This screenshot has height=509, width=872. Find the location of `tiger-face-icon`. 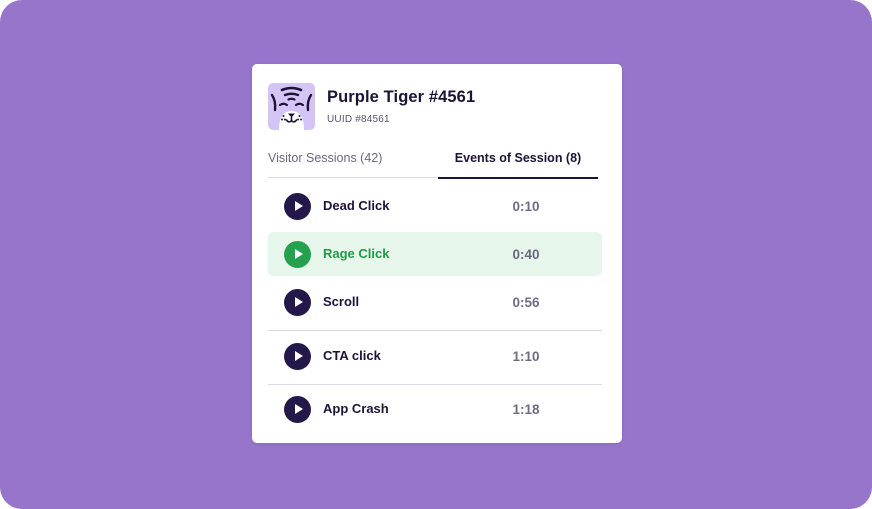

tiger-face-icon is located at coordinates (291, 106).